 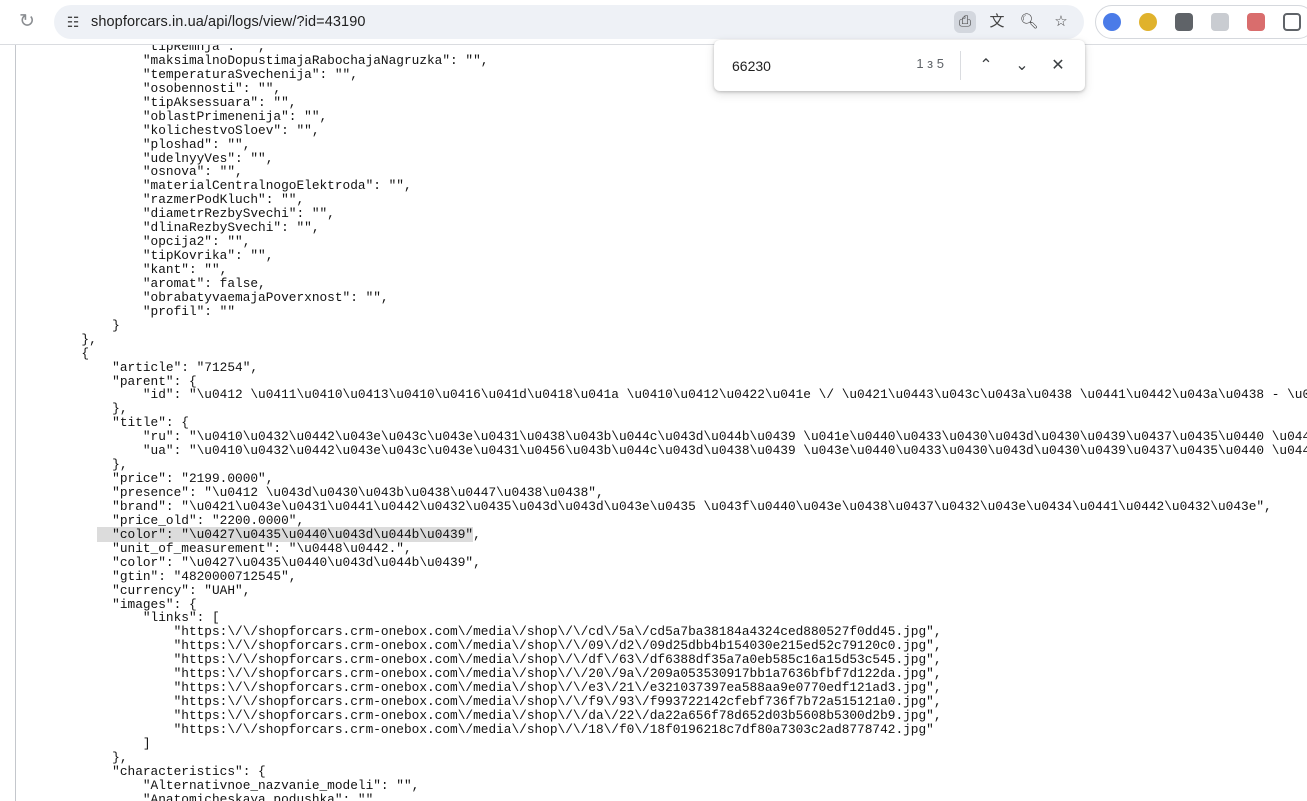 What do you see at coordinates (27, 23) in the screenshot?
I see `reload-icon: ↻` at bounding box center [27, 23].